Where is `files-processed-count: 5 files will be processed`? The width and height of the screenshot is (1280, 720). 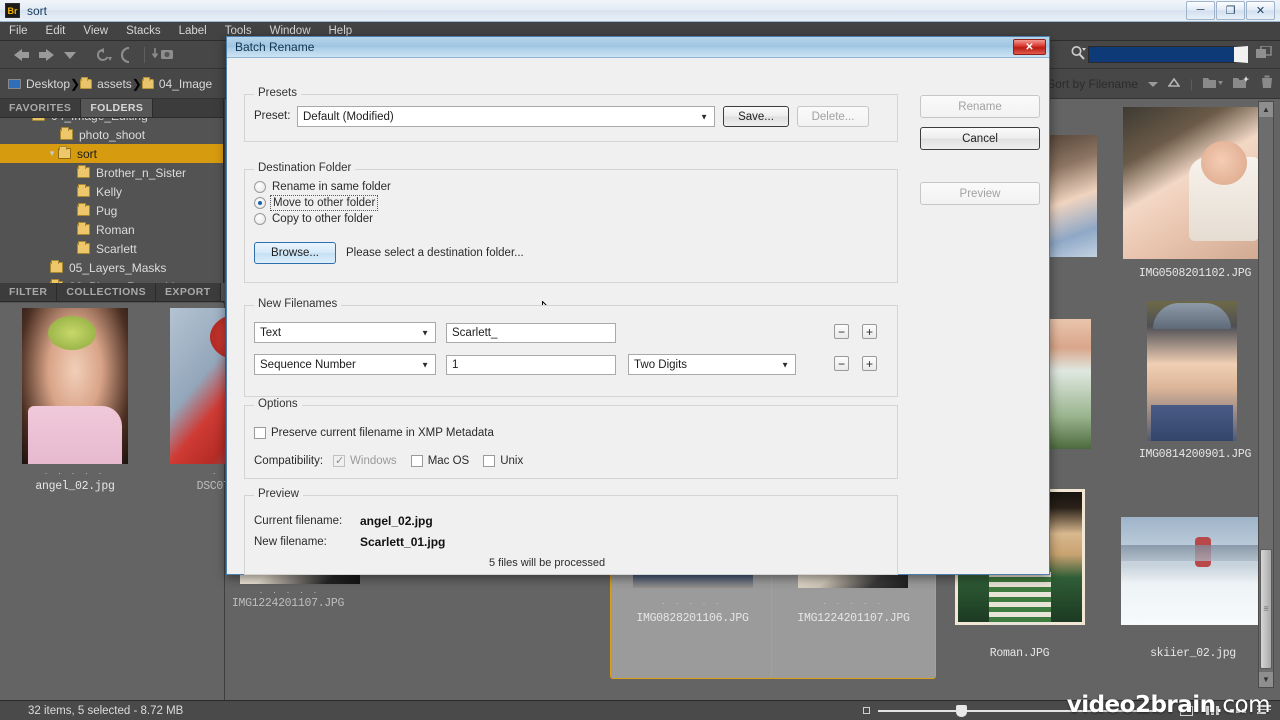
files-processed-count: 5 files will be processed is located at coordinates (547, 563).